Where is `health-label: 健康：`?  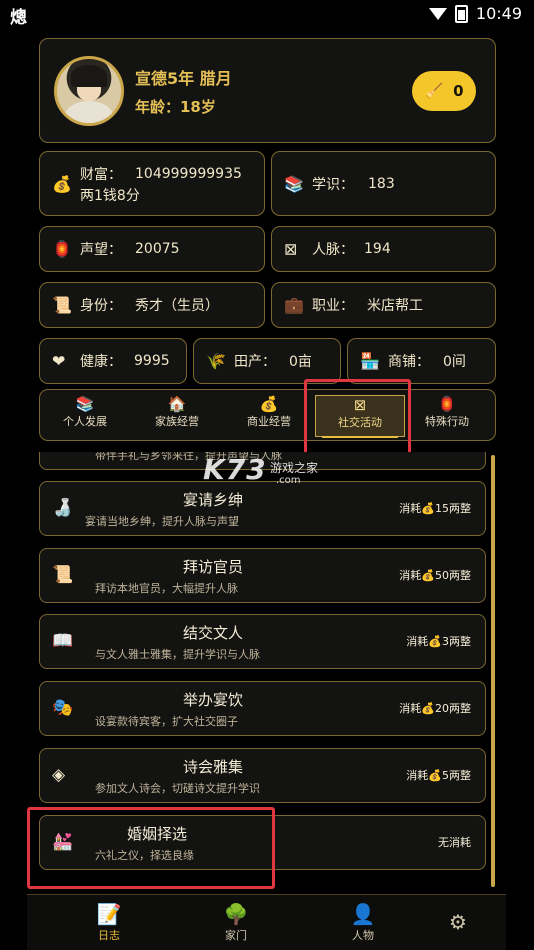
health-label: 健康： is located at coordinates (101, 362).